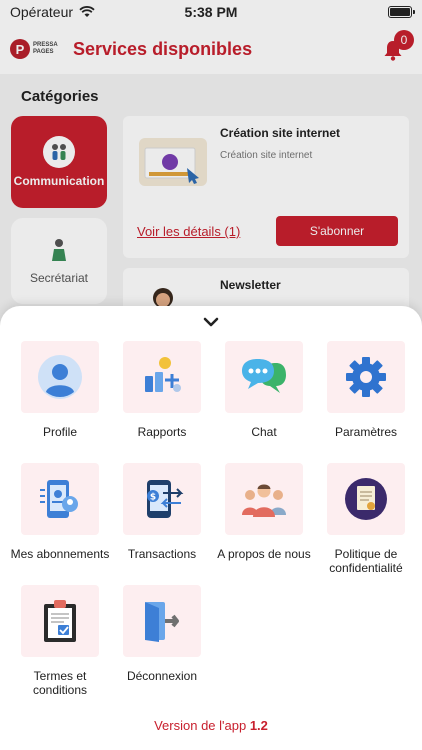  What do you see at coordinates (366, 499) in the screenshot?
I see `policy-icon` at bounding box center [366, 499].